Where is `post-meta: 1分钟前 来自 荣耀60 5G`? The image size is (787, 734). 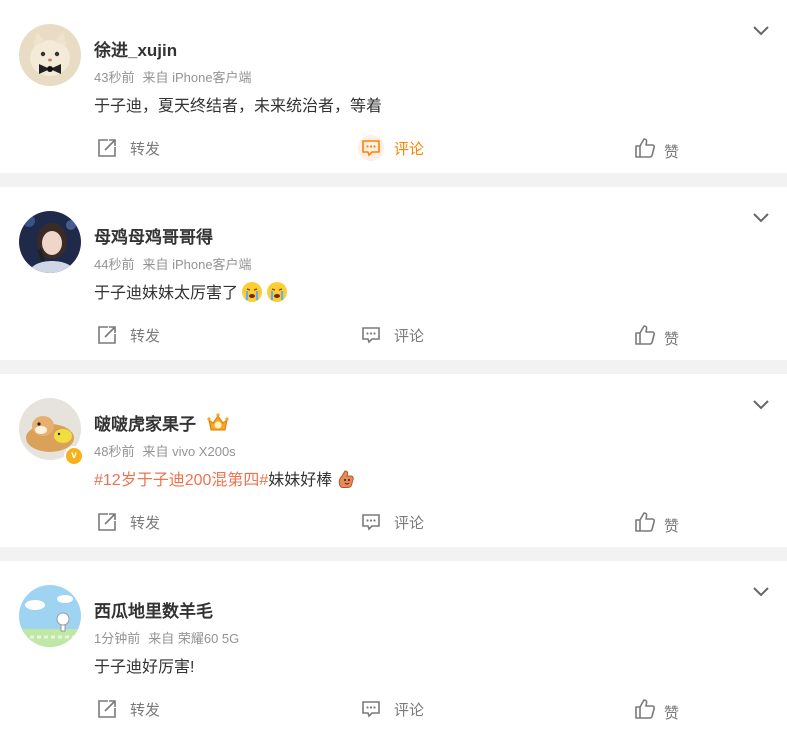
post-meta: 1分钟前 来自 荣耀60 5G is located at coordinates (166, 637).